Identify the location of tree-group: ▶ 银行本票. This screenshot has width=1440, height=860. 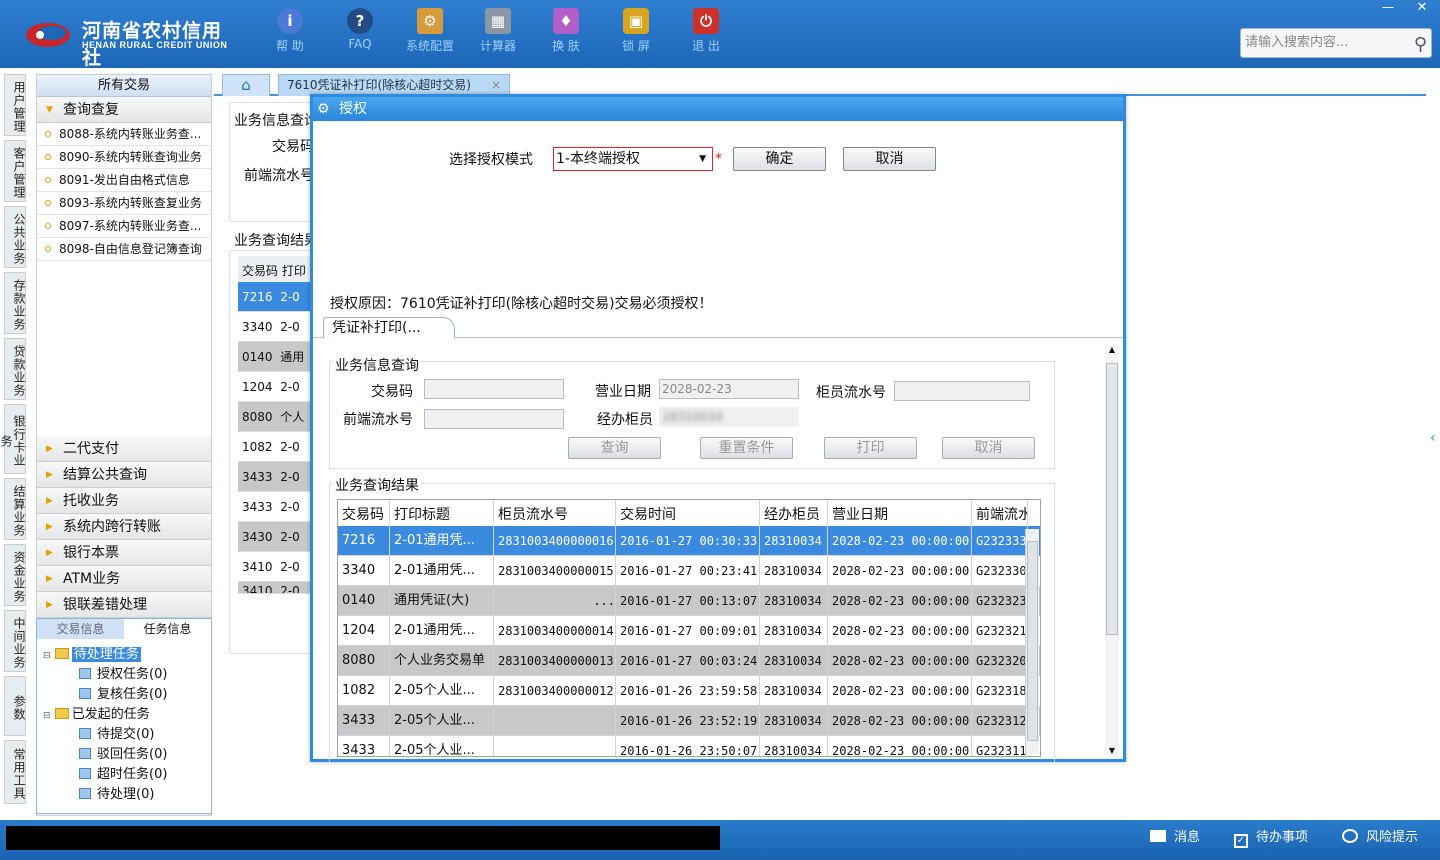
(124, 553).